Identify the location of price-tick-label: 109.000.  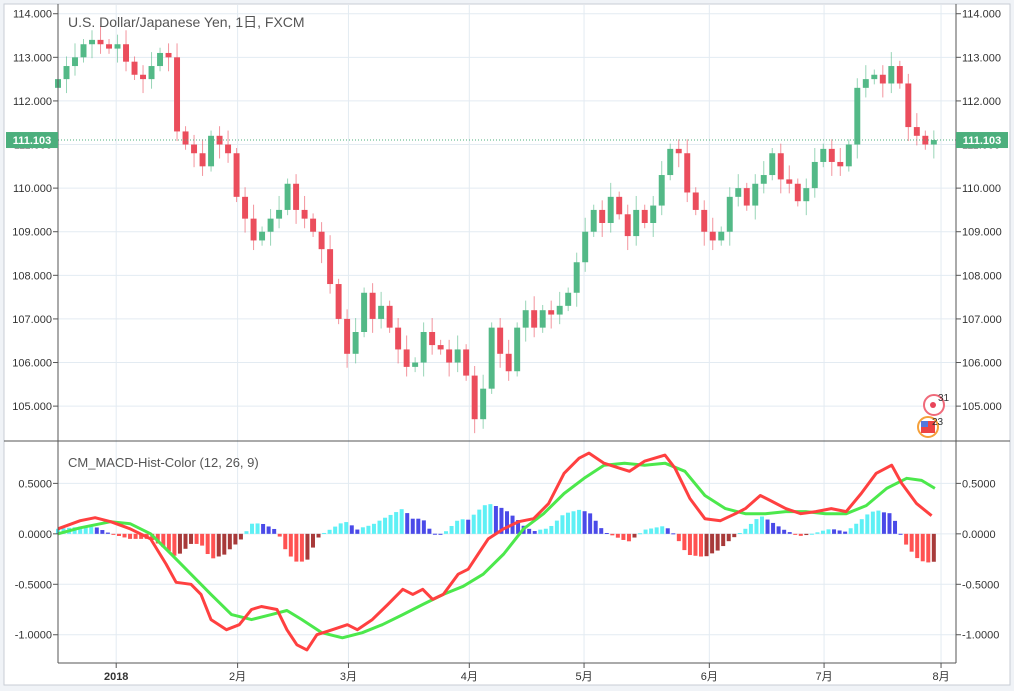
(32, 233).